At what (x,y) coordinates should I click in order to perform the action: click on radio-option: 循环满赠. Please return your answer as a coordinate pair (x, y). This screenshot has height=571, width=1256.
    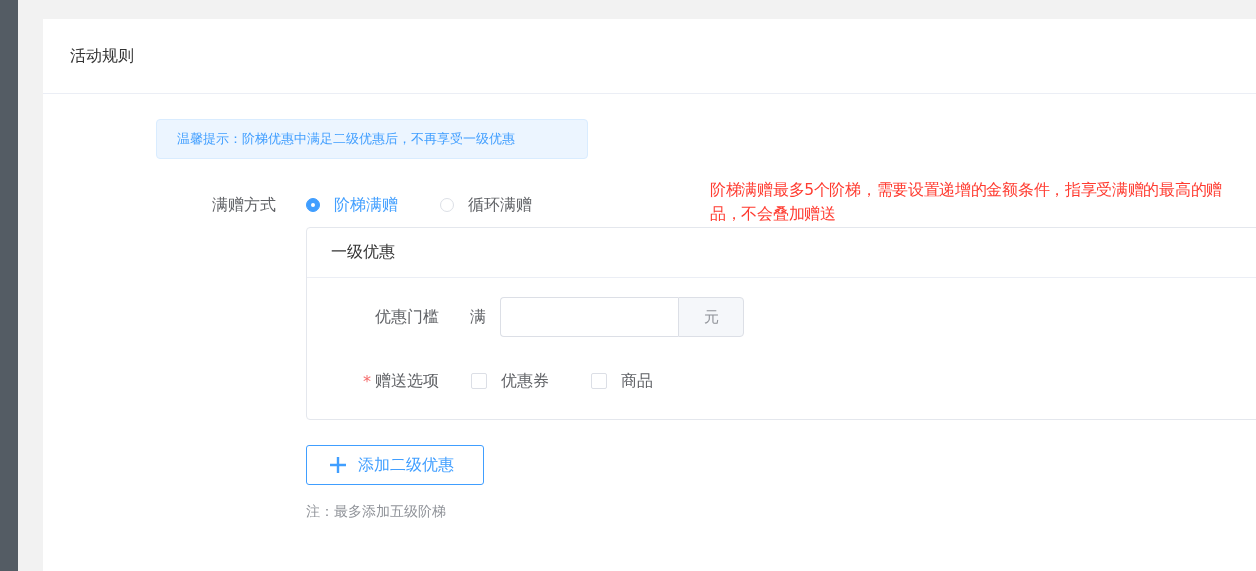
    Looking at the image, I should click on (486, 205).